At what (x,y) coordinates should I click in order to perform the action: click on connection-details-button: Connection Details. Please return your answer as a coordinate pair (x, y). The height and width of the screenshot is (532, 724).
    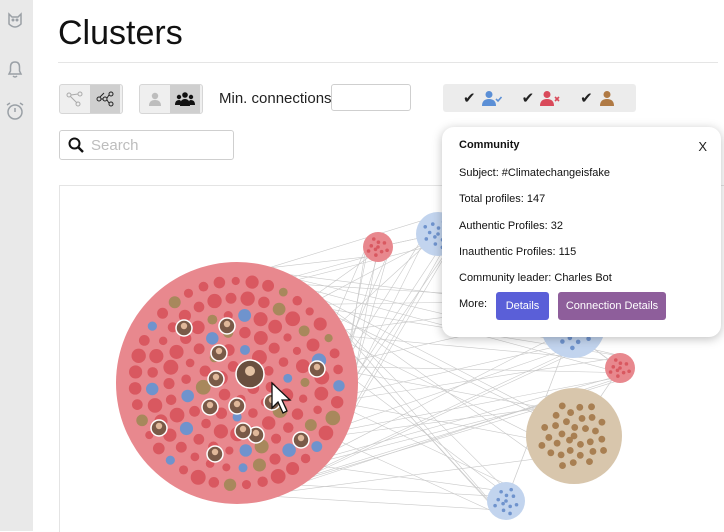
    Looking at the image, I should click on (612, 306).